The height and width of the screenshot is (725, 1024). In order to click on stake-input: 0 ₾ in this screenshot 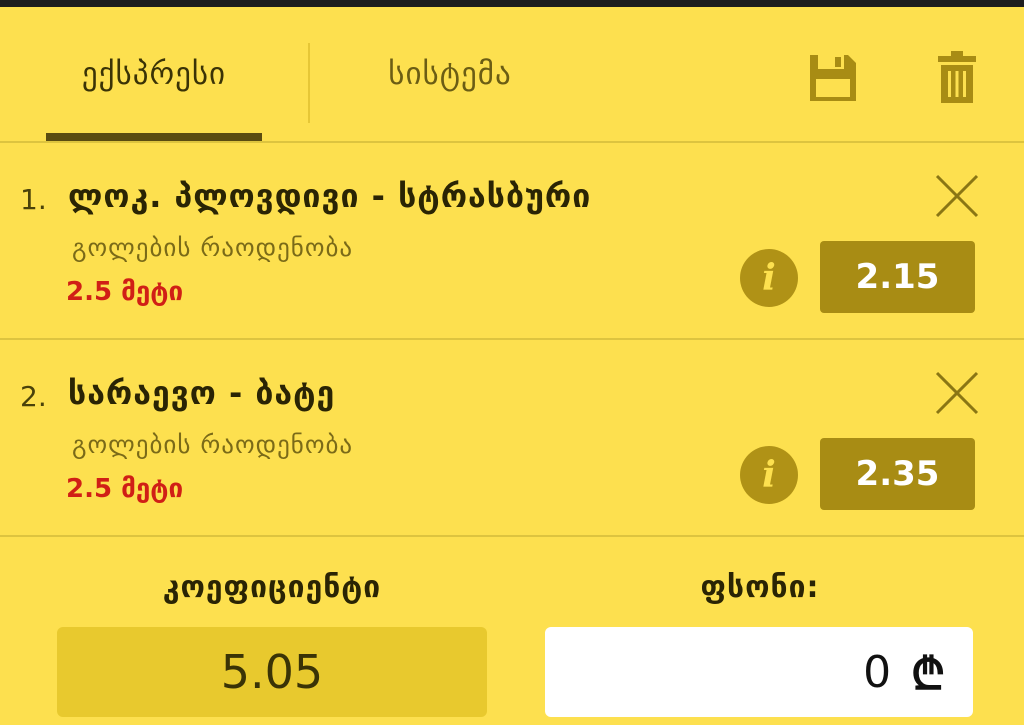, I will do `click(759, 672)`.